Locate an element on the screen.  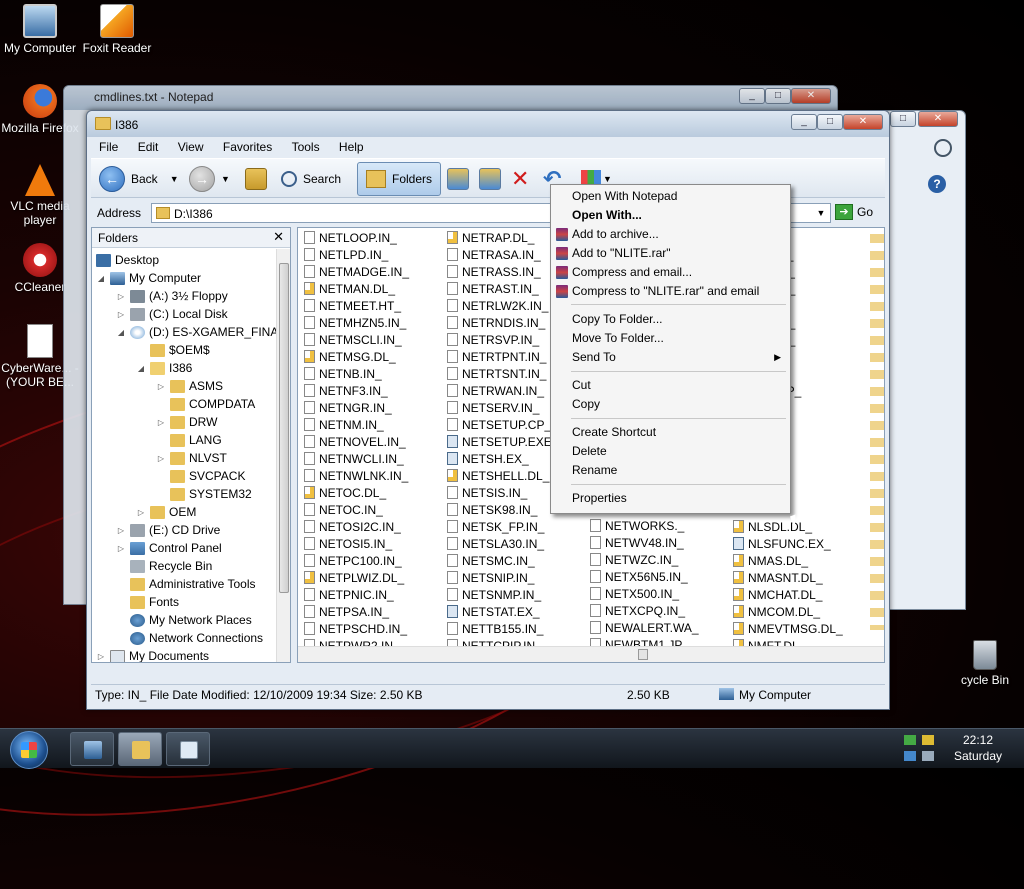
file-item: NETPSCHD.IN_ is located at coordinates (372, 628).